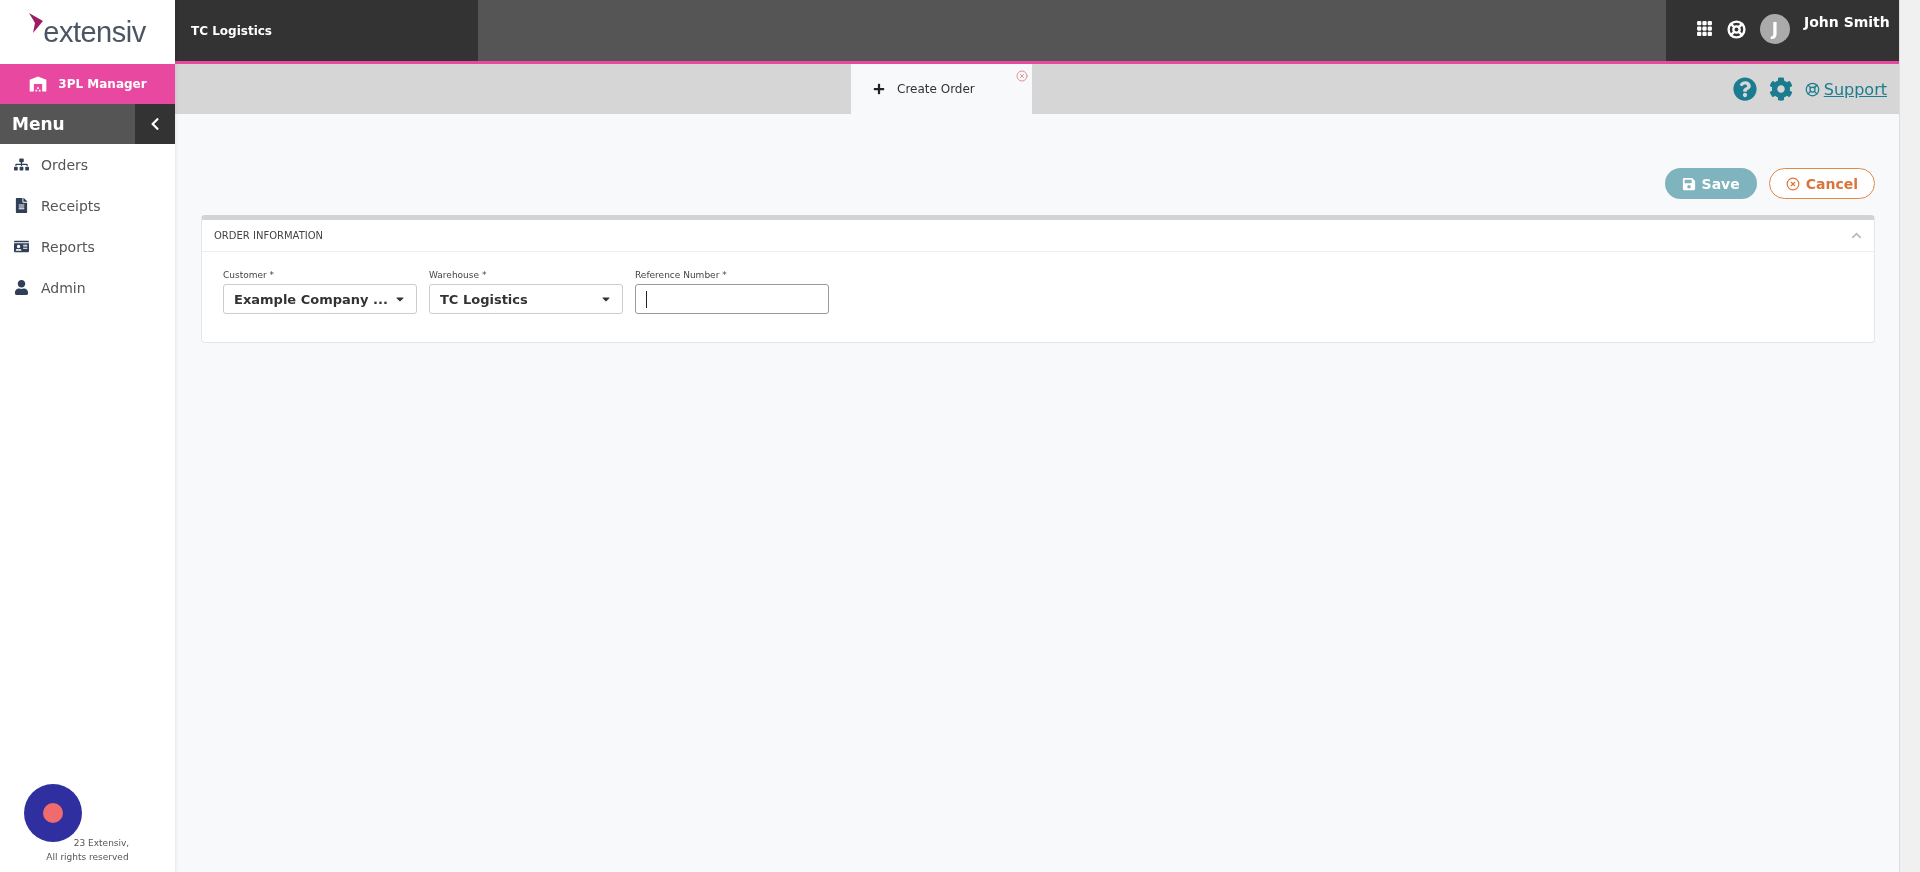  What do you see at coordinates (21, 287) in the screenshot?
I see `user-icon` at bounding box center [21, 287].